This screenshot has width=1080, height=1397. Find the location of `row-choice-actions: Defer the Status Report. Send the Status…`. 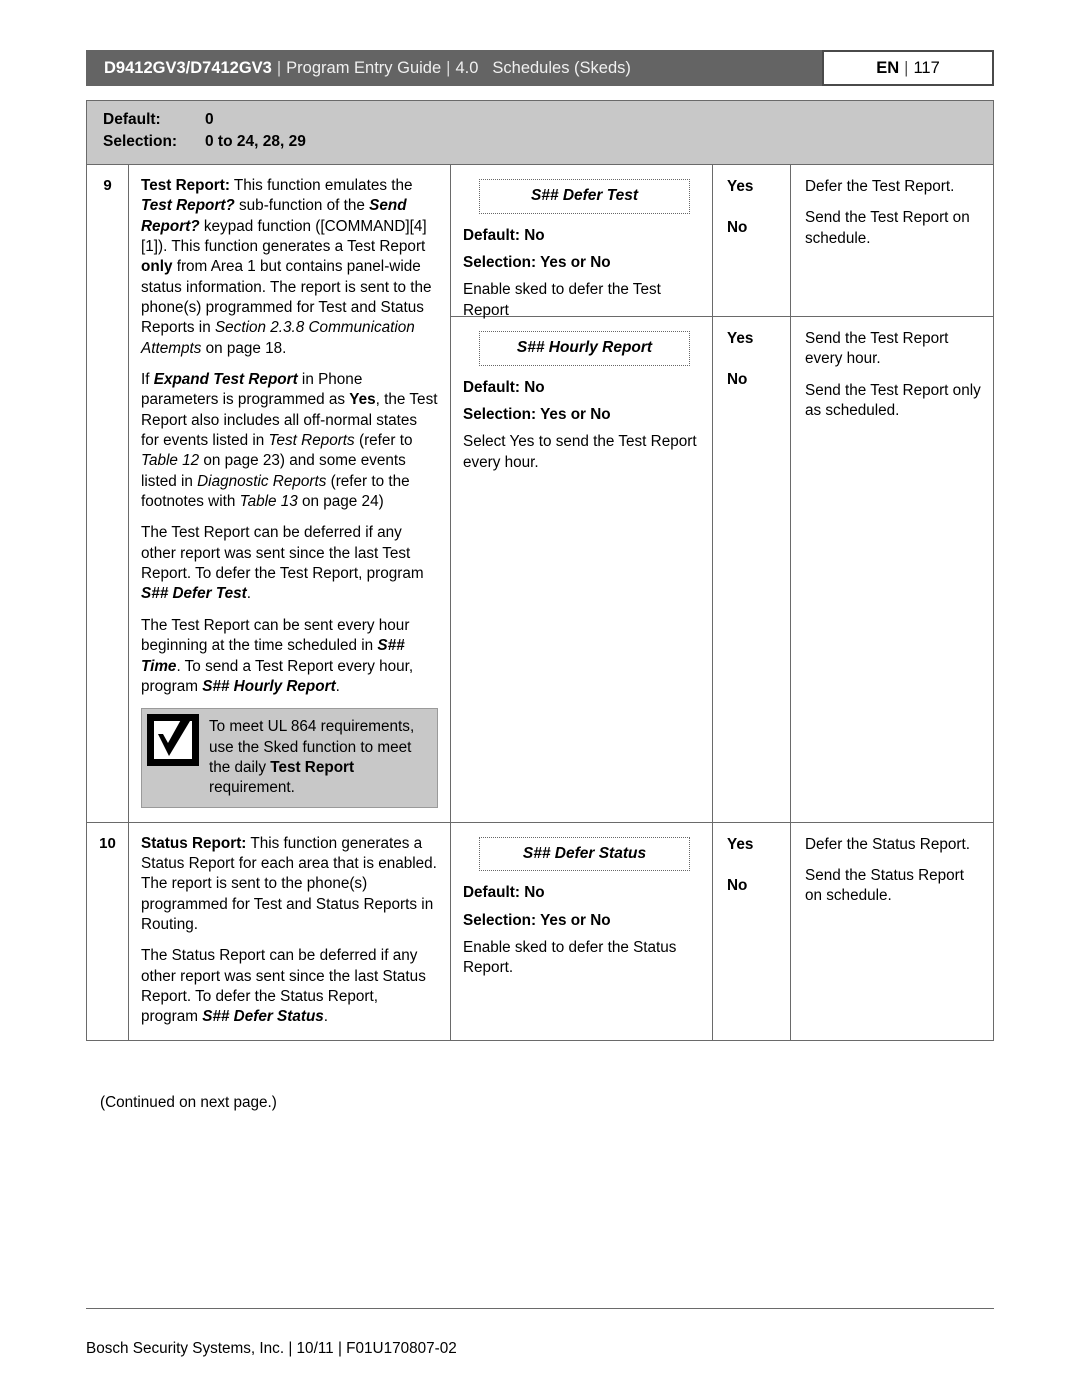

row-choice-actions: Defer the Status Report. Send the Status… is located at coordinates (892, 931).